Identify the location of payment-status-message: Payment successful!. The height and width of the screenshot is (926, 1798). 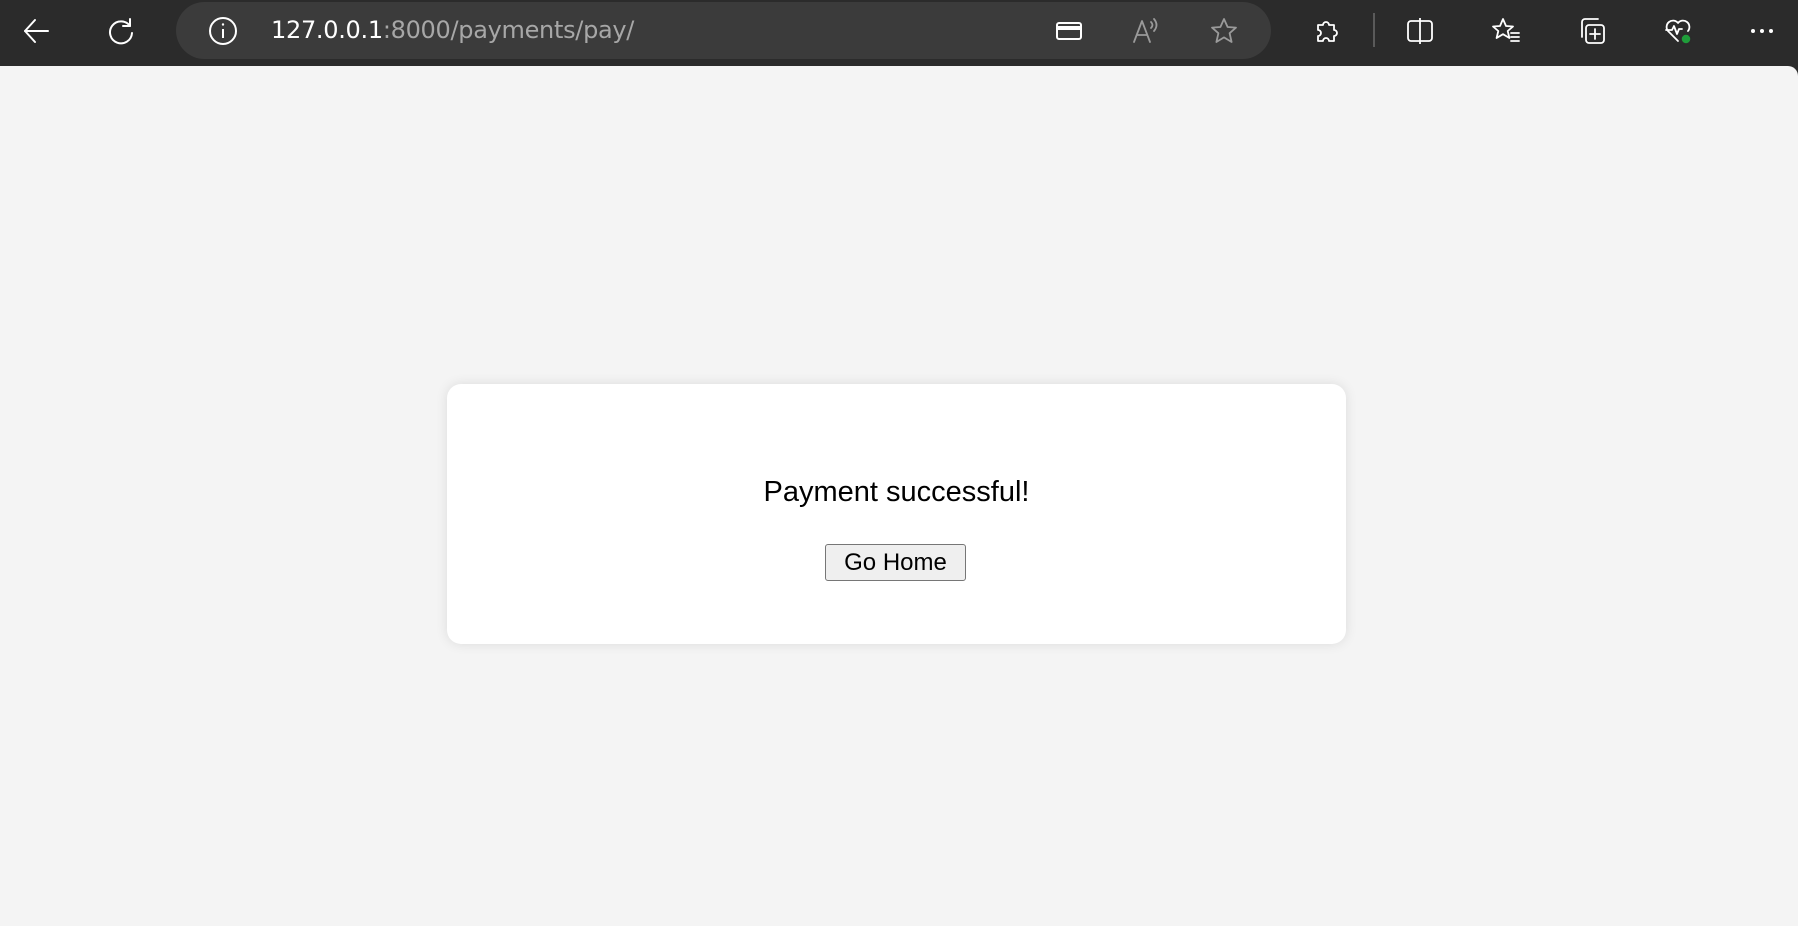
(896, 492).